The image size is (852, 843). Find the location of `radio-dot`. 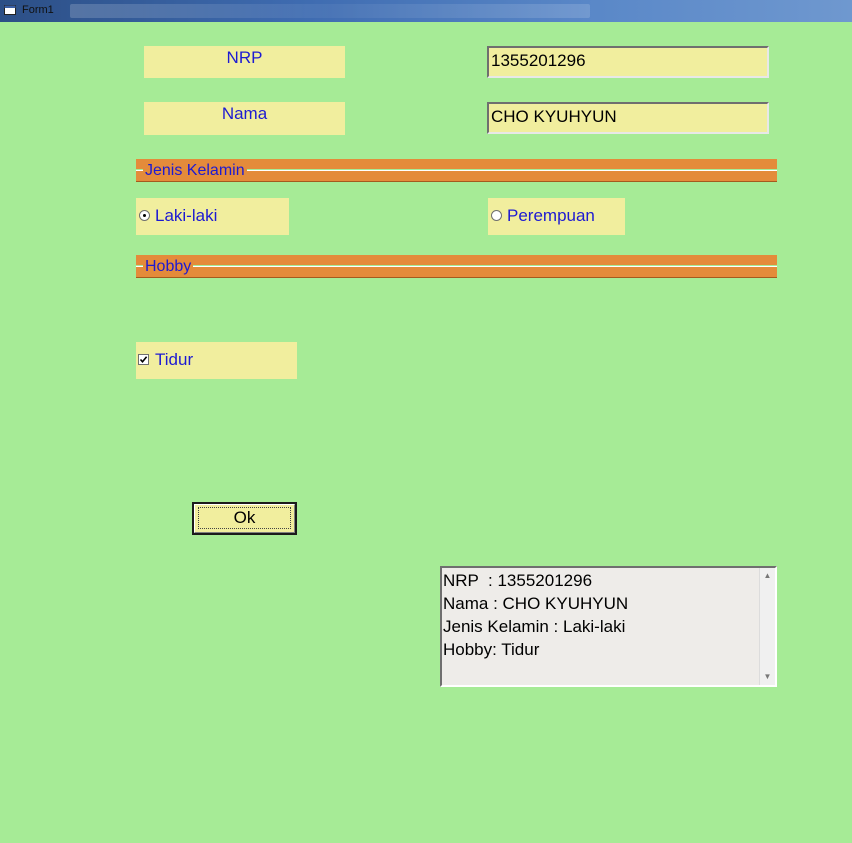

radio-dot is located at coordinates (144, 215).